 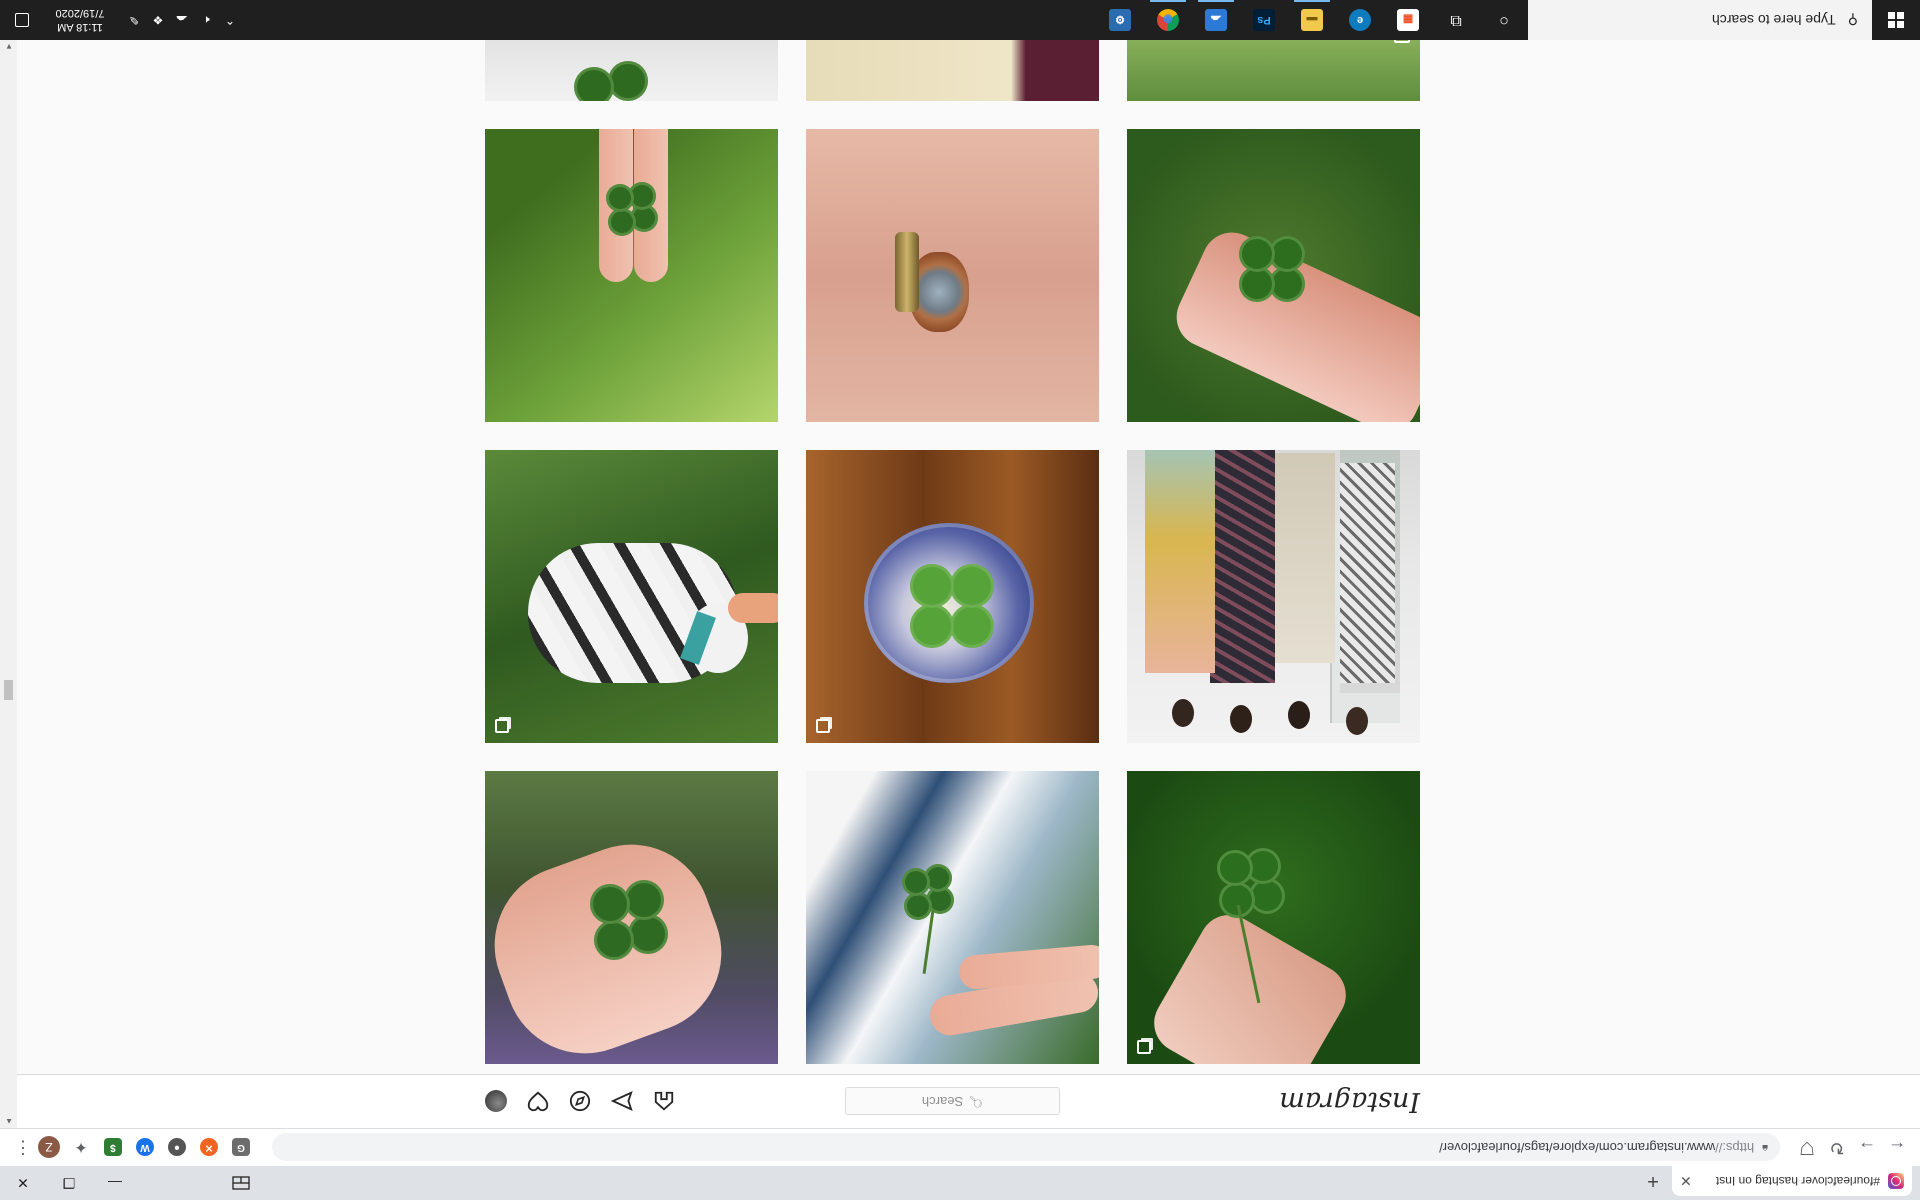 I want to click on extensions-puzzle-icon: ✦, so click(x=81, y=1148).